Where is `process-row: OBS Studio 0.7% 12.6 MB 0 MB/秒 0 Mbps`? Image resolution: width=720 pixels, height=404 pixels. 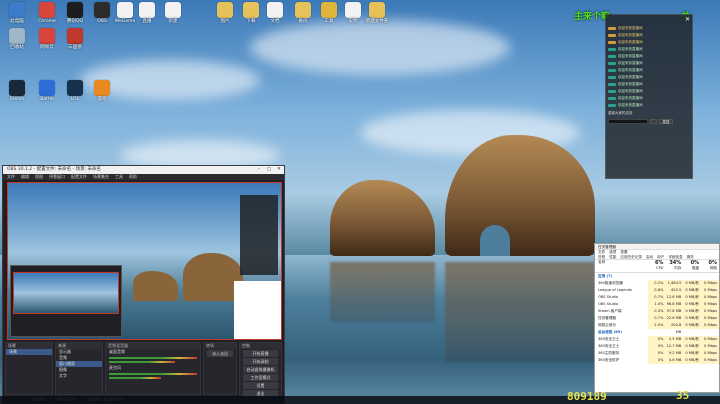 process-row: OBS Studio 0.7% 12.6 MB 0 MB/秒 0 Mbps is located at coordinates (657, 297).